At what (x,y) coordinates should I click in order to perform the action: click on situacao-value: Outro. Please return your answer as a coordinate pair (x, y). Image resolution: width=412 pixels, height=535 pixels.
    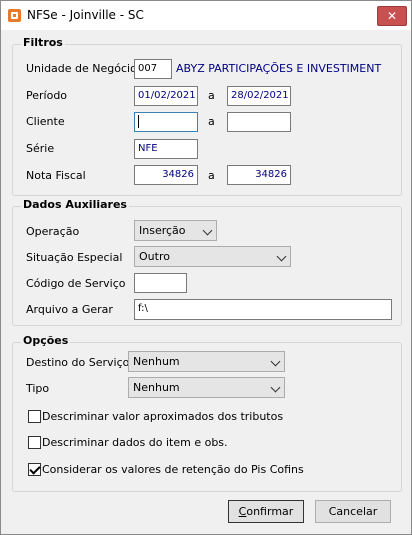
    Looking at the image, I should click on (154, 256).